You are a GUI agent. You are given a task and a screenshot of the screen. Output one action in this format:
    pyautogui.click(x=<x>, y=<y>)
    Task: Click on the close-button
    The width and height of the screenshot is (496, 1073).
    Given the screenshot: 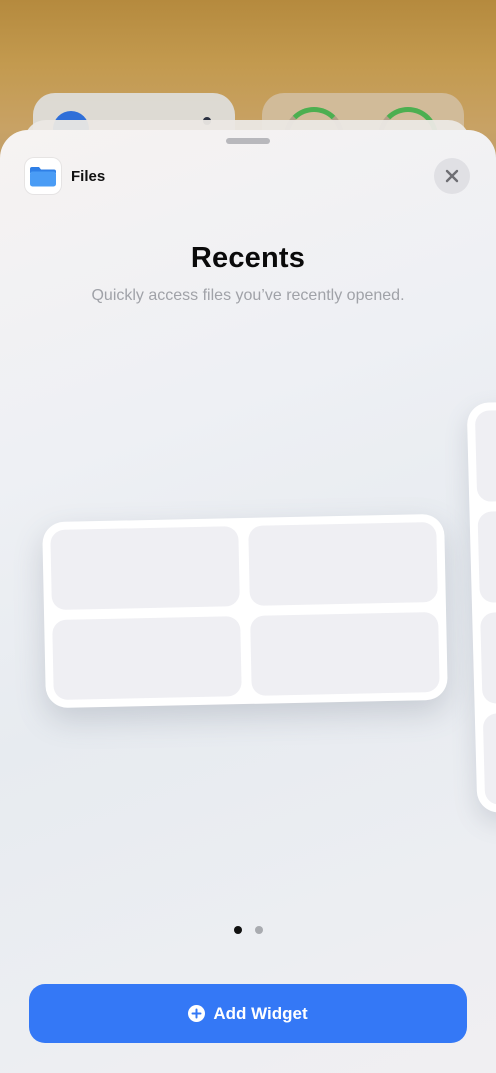 What is the action you would take?
    pyautogui.click(x=452, y=176)
    